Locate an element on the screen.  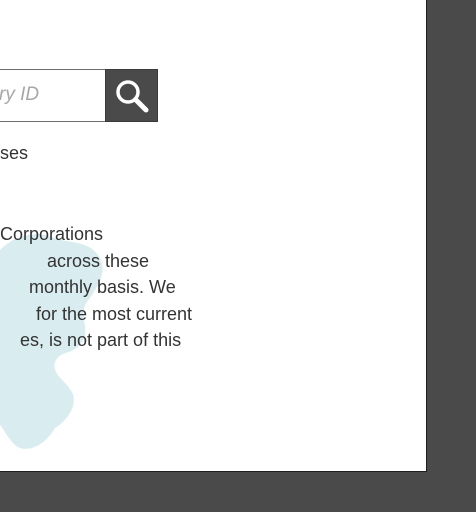
description-line: across these is located at coordinates (98, 260).